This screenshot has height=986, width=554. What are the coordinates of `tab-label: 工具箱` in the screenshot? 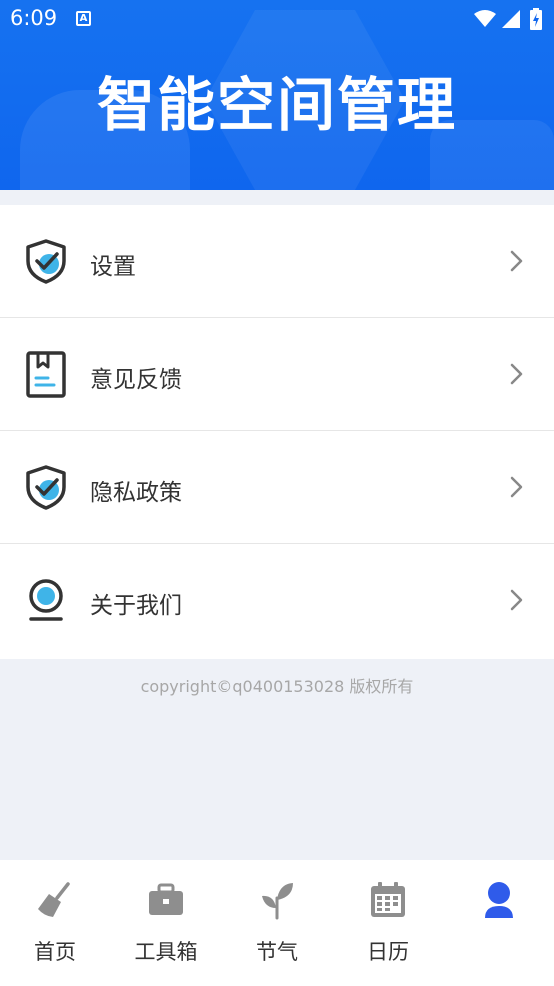 It's located at (166, 952).